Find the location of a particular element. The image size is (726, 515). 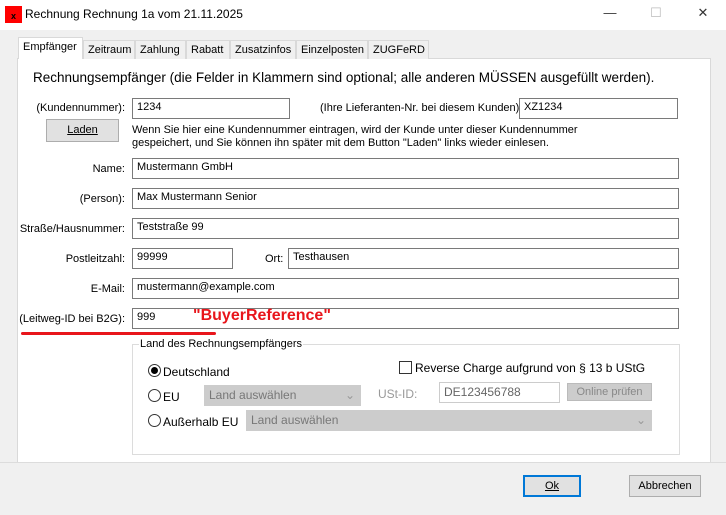

ok-button: Ok is located at coordinates (552, 486).